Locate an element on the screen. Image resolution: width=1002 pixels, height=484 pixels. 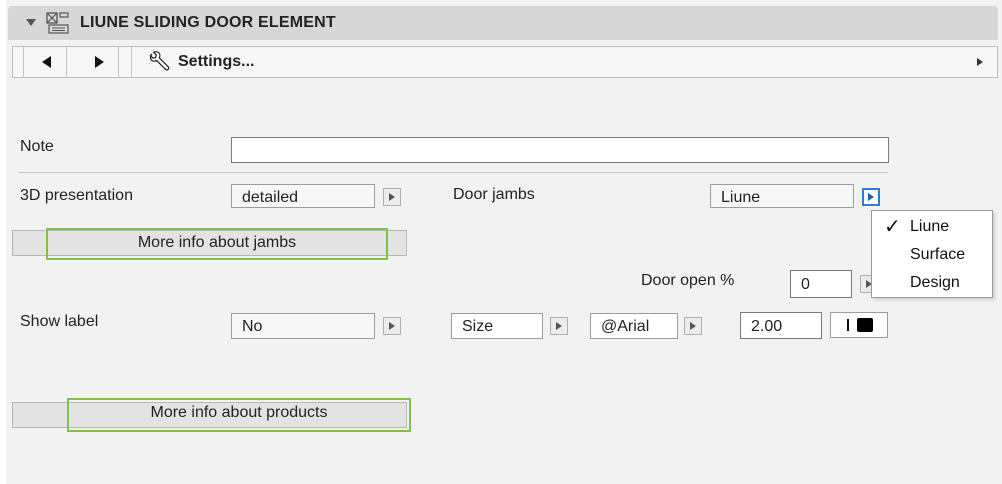
menu-item-liune: ✓ Liune is located at coordinates (932, 227).